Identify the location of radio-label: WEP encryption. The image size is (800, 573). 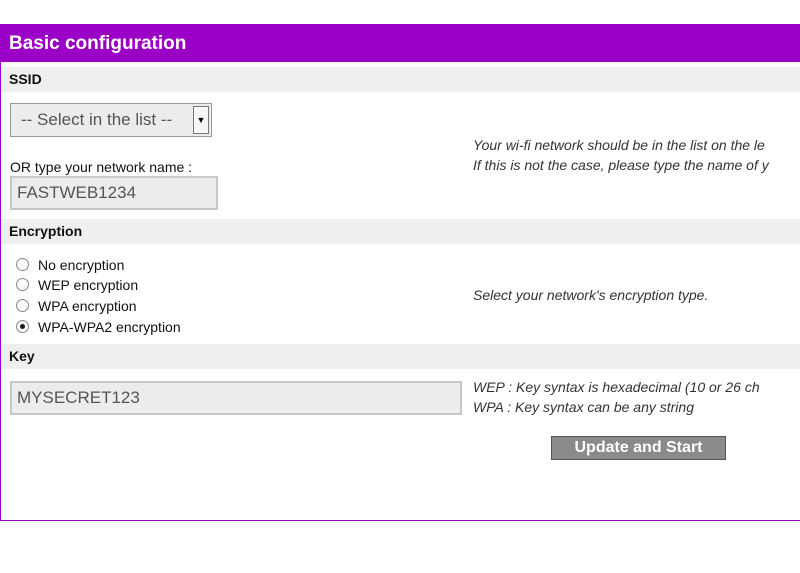
(88, 285).